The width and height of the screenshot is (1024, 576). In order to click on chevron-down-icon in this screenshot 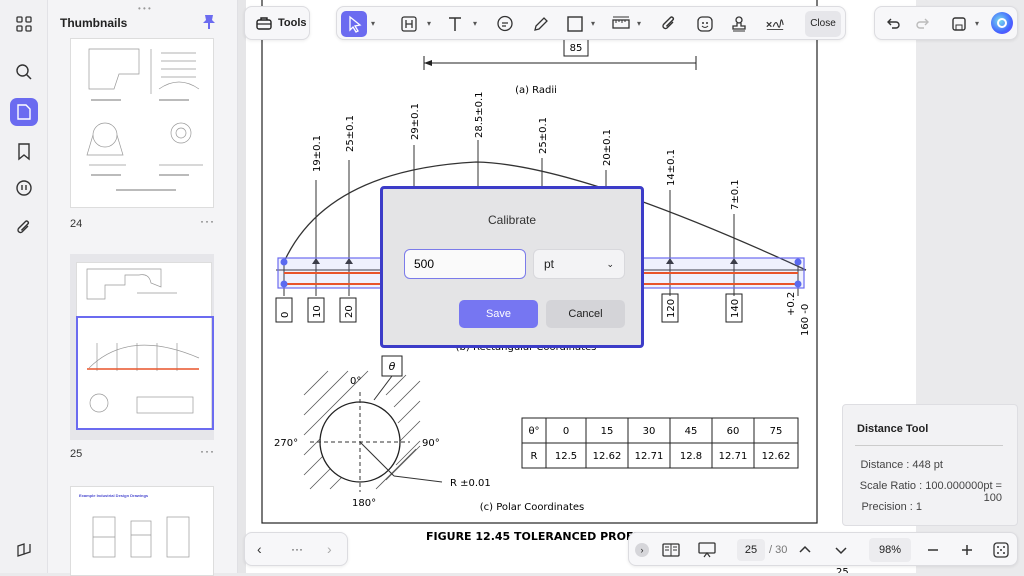, I will do `click(841, 550)`.